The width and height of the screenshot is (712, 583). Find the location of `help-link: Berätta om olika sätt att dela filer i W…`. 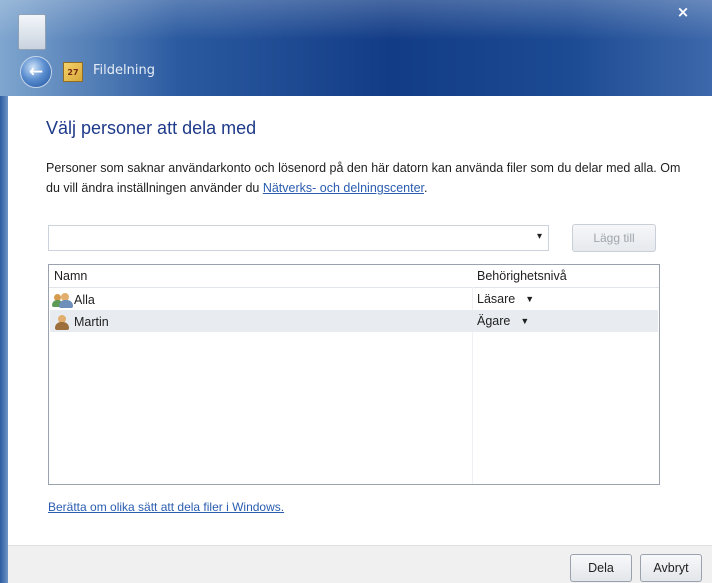

help-link: Berätta om olika sätt att dela filer i W… is located at coordinates (166, 507).